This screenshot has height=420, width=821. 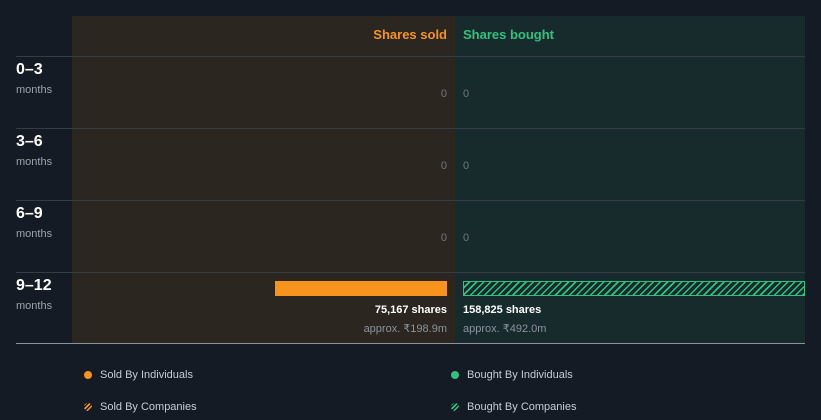 I want to click on legend-label: Bought By Individuals, so click(x=520, y=375).